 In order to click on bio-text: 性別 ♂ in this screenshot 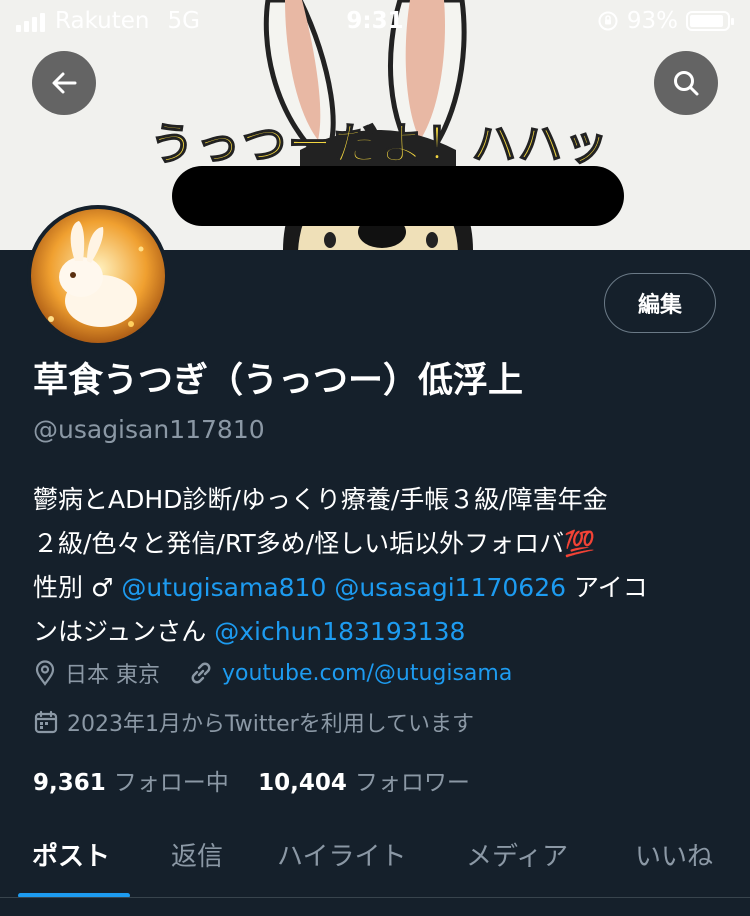, I will do `click(77, 587)`.